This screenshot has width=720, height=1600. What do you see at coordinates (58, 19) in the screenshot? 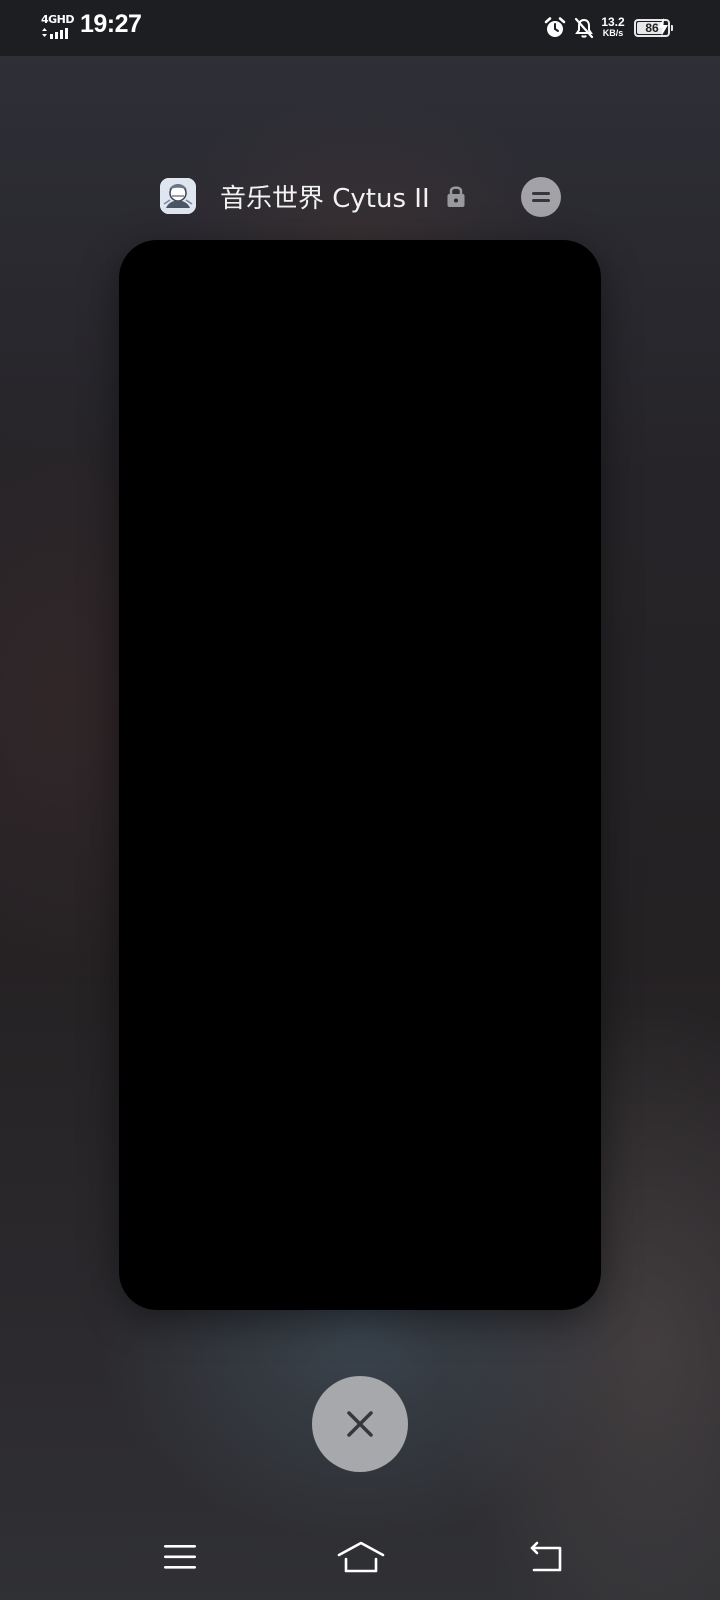
I see `network-type: 4GHD` at bounding box center [58, 19].